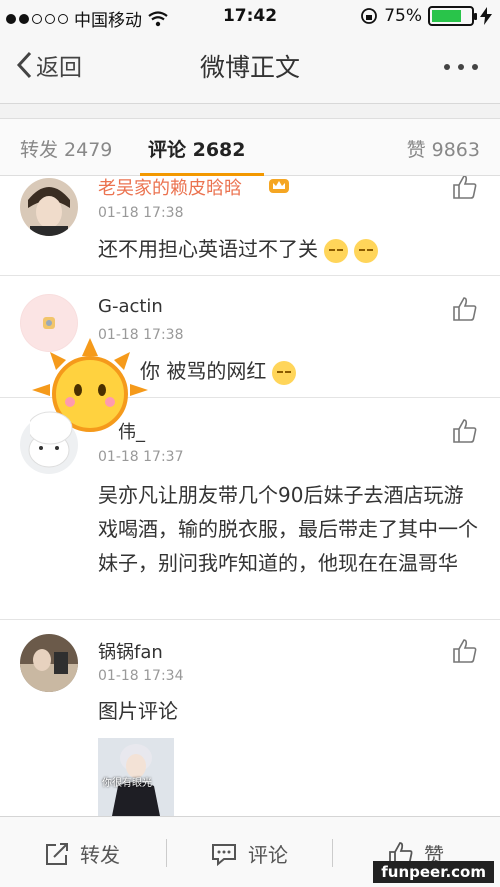  What do you see at coordinates (127, 783) in the screenshot?
I see `comment-image-caption: 你很有眼光` at bounding box center [127, 783].